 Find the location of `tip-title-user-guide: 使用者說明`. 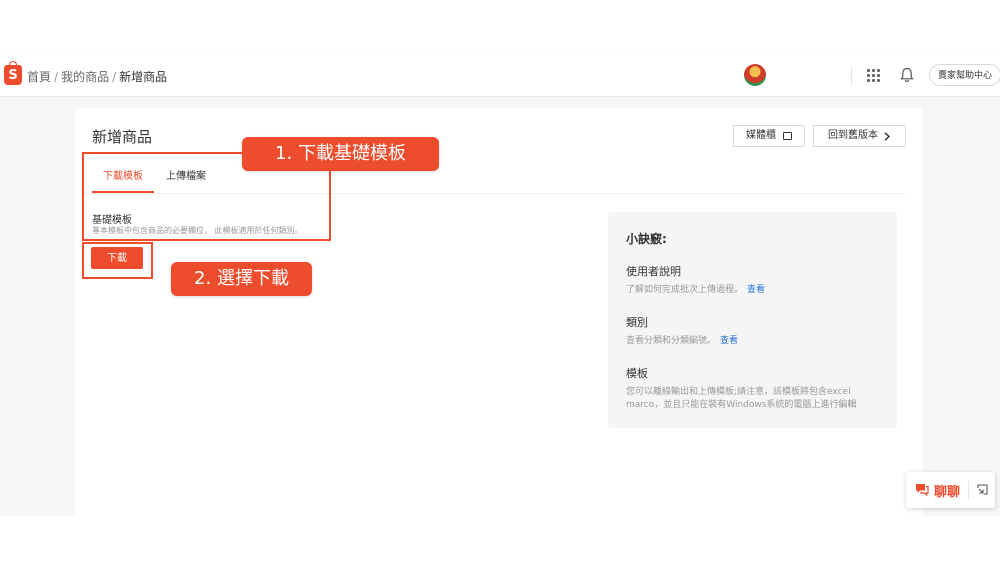

tip-title-user-guide: 使用者說明 is located at coordinates (653, 271).